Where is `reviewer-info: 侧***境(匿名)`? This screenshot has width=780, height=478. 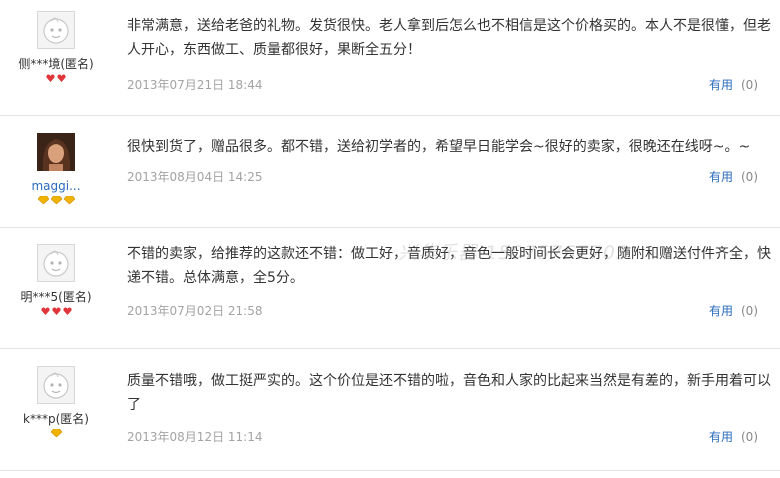
reviewer-info: 侧***境(匿名) is located at coordinates (56, 47).